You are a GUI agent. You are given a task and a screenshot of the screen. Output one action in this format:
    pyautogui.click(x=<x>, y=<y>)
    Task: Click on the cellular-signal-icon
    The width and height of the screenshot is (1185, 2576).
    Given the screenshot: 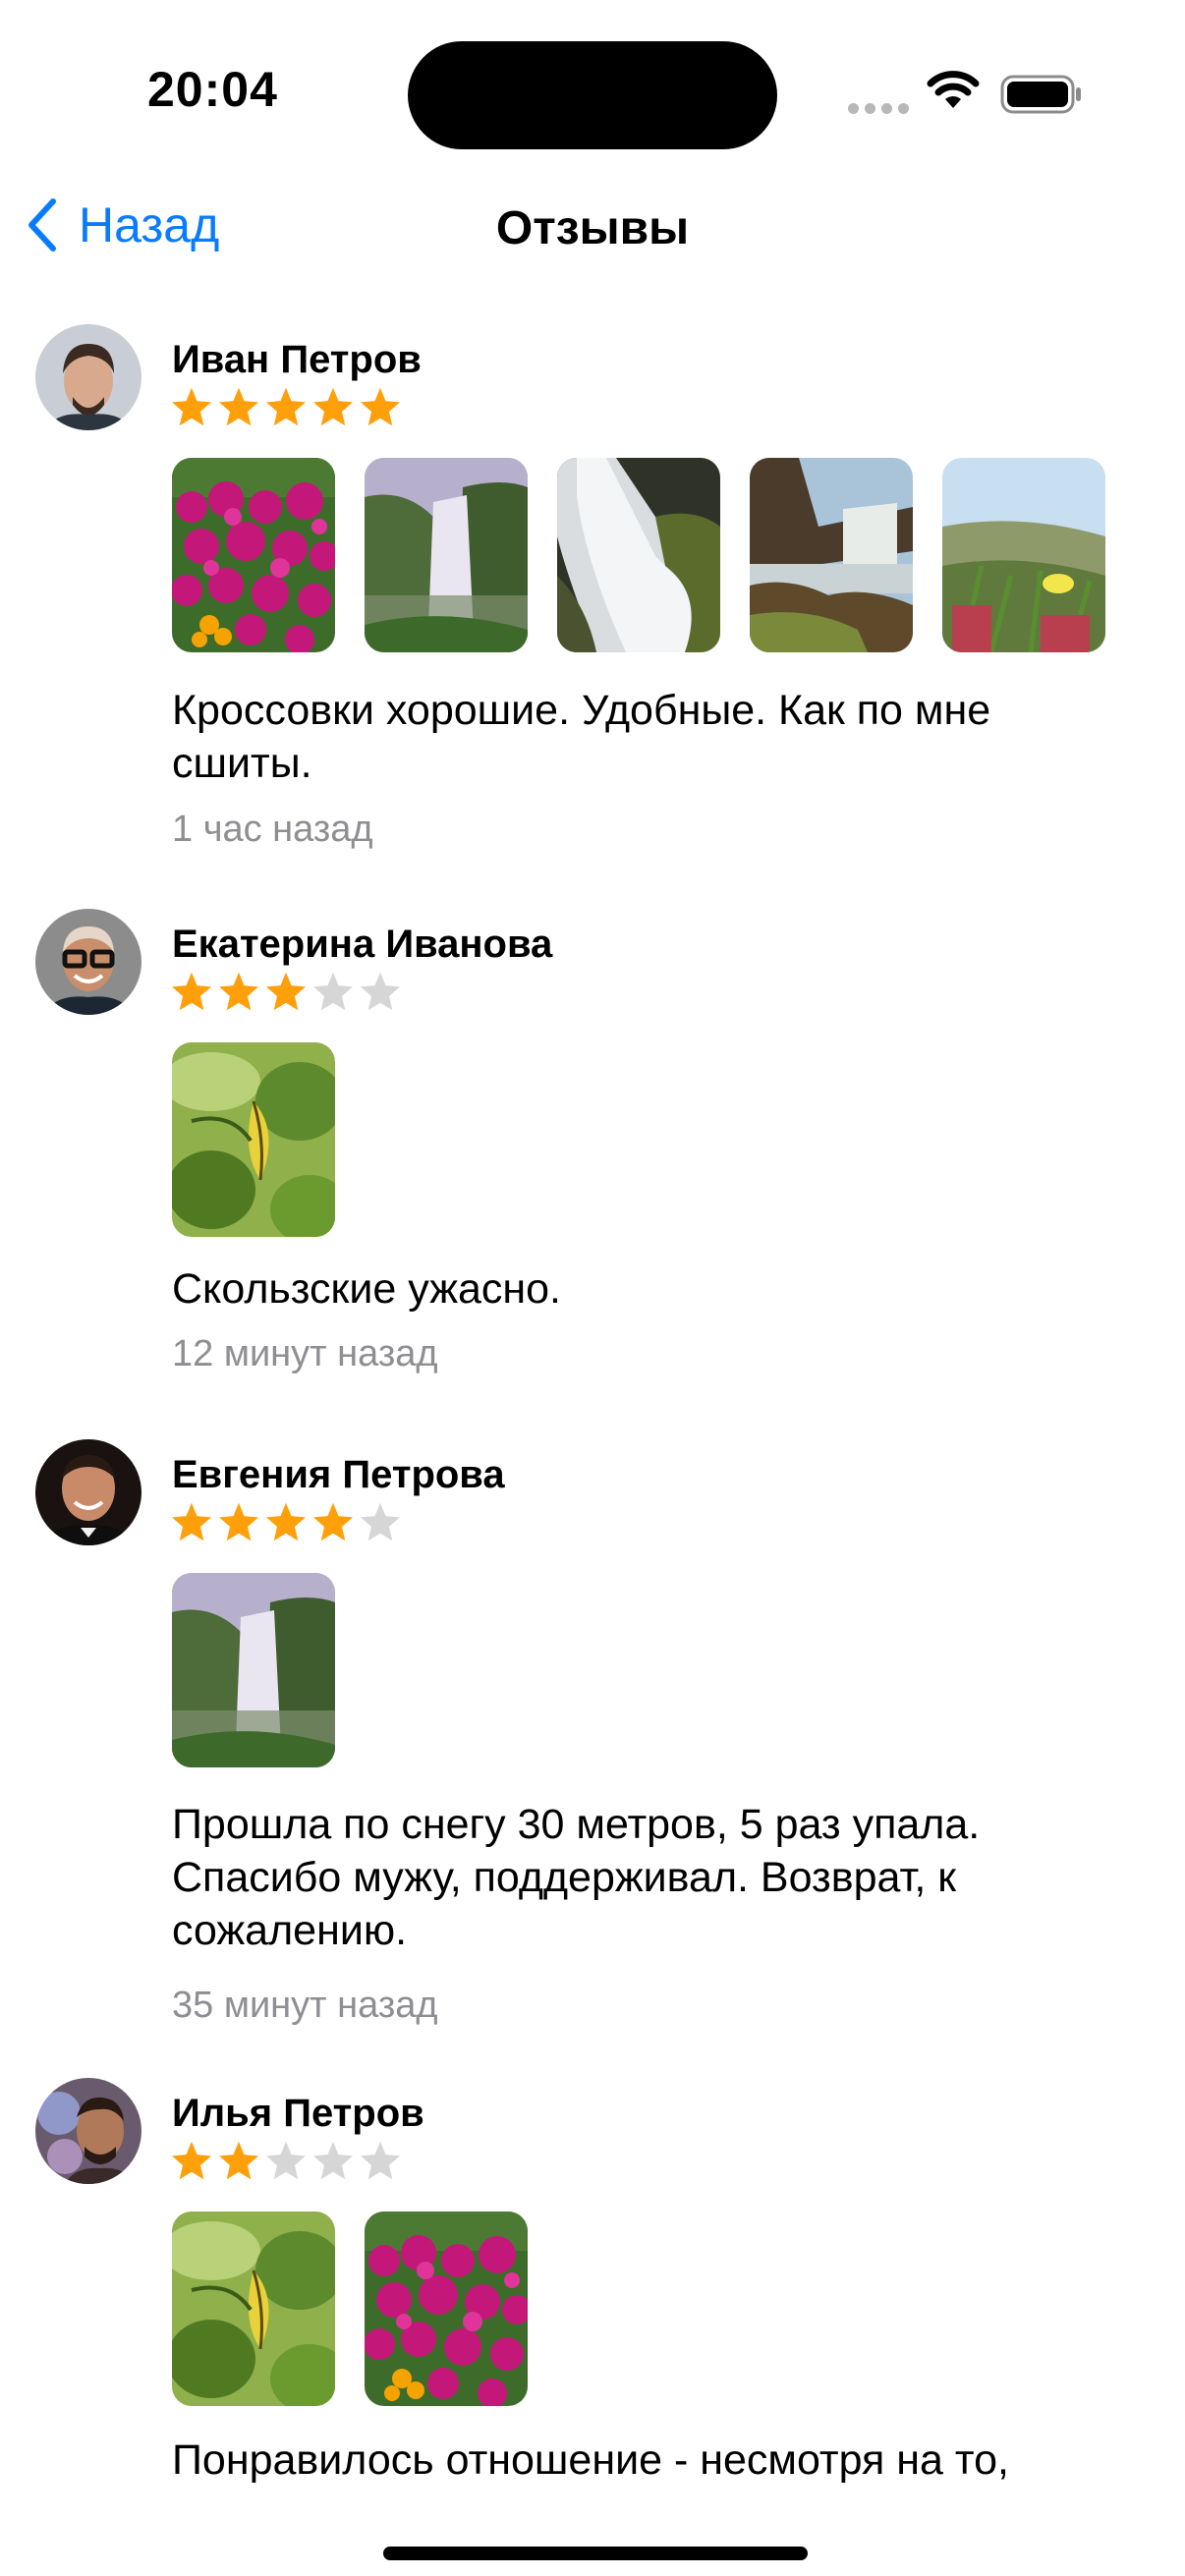 What is the action you would take?
    pyautogui.click(x=879, y=108)
    